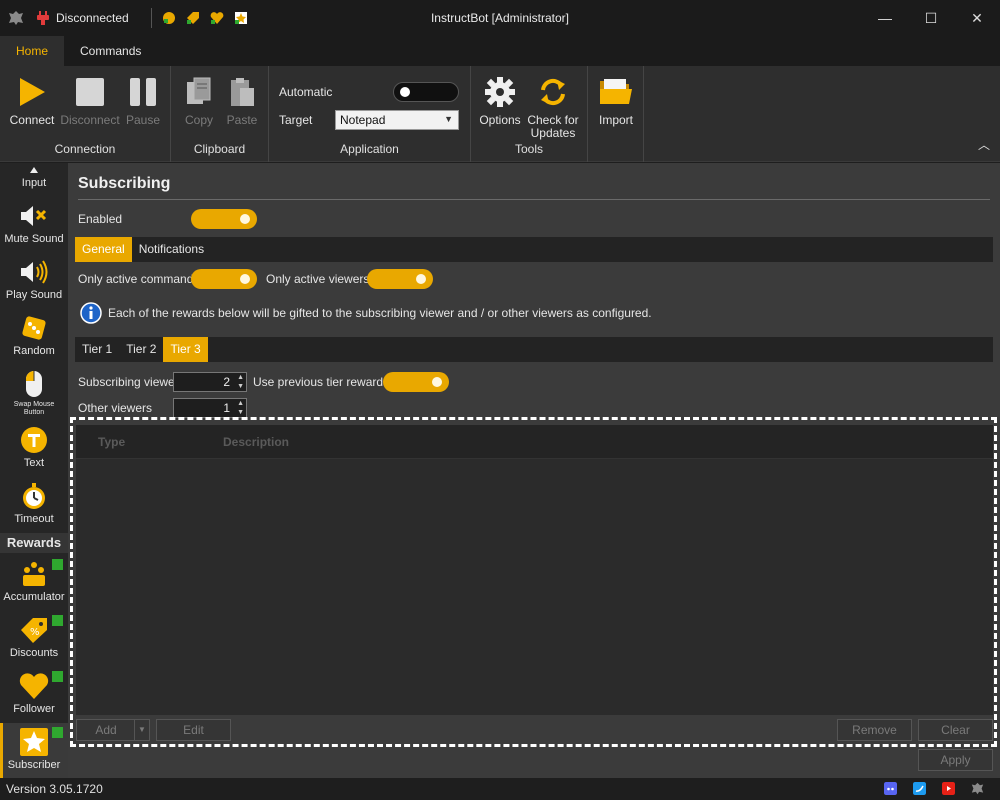 The image size is (1000, 800). I want to click on add-button: Add, so click(106, 730).